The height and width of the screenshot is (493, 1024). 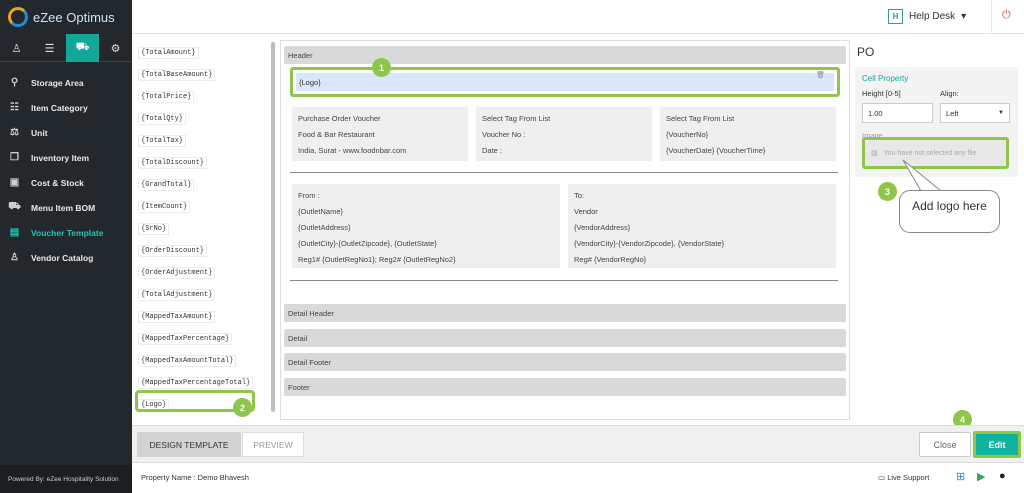 I want to click on app-logo: eZee Optimus, so click(x=66, y=17).